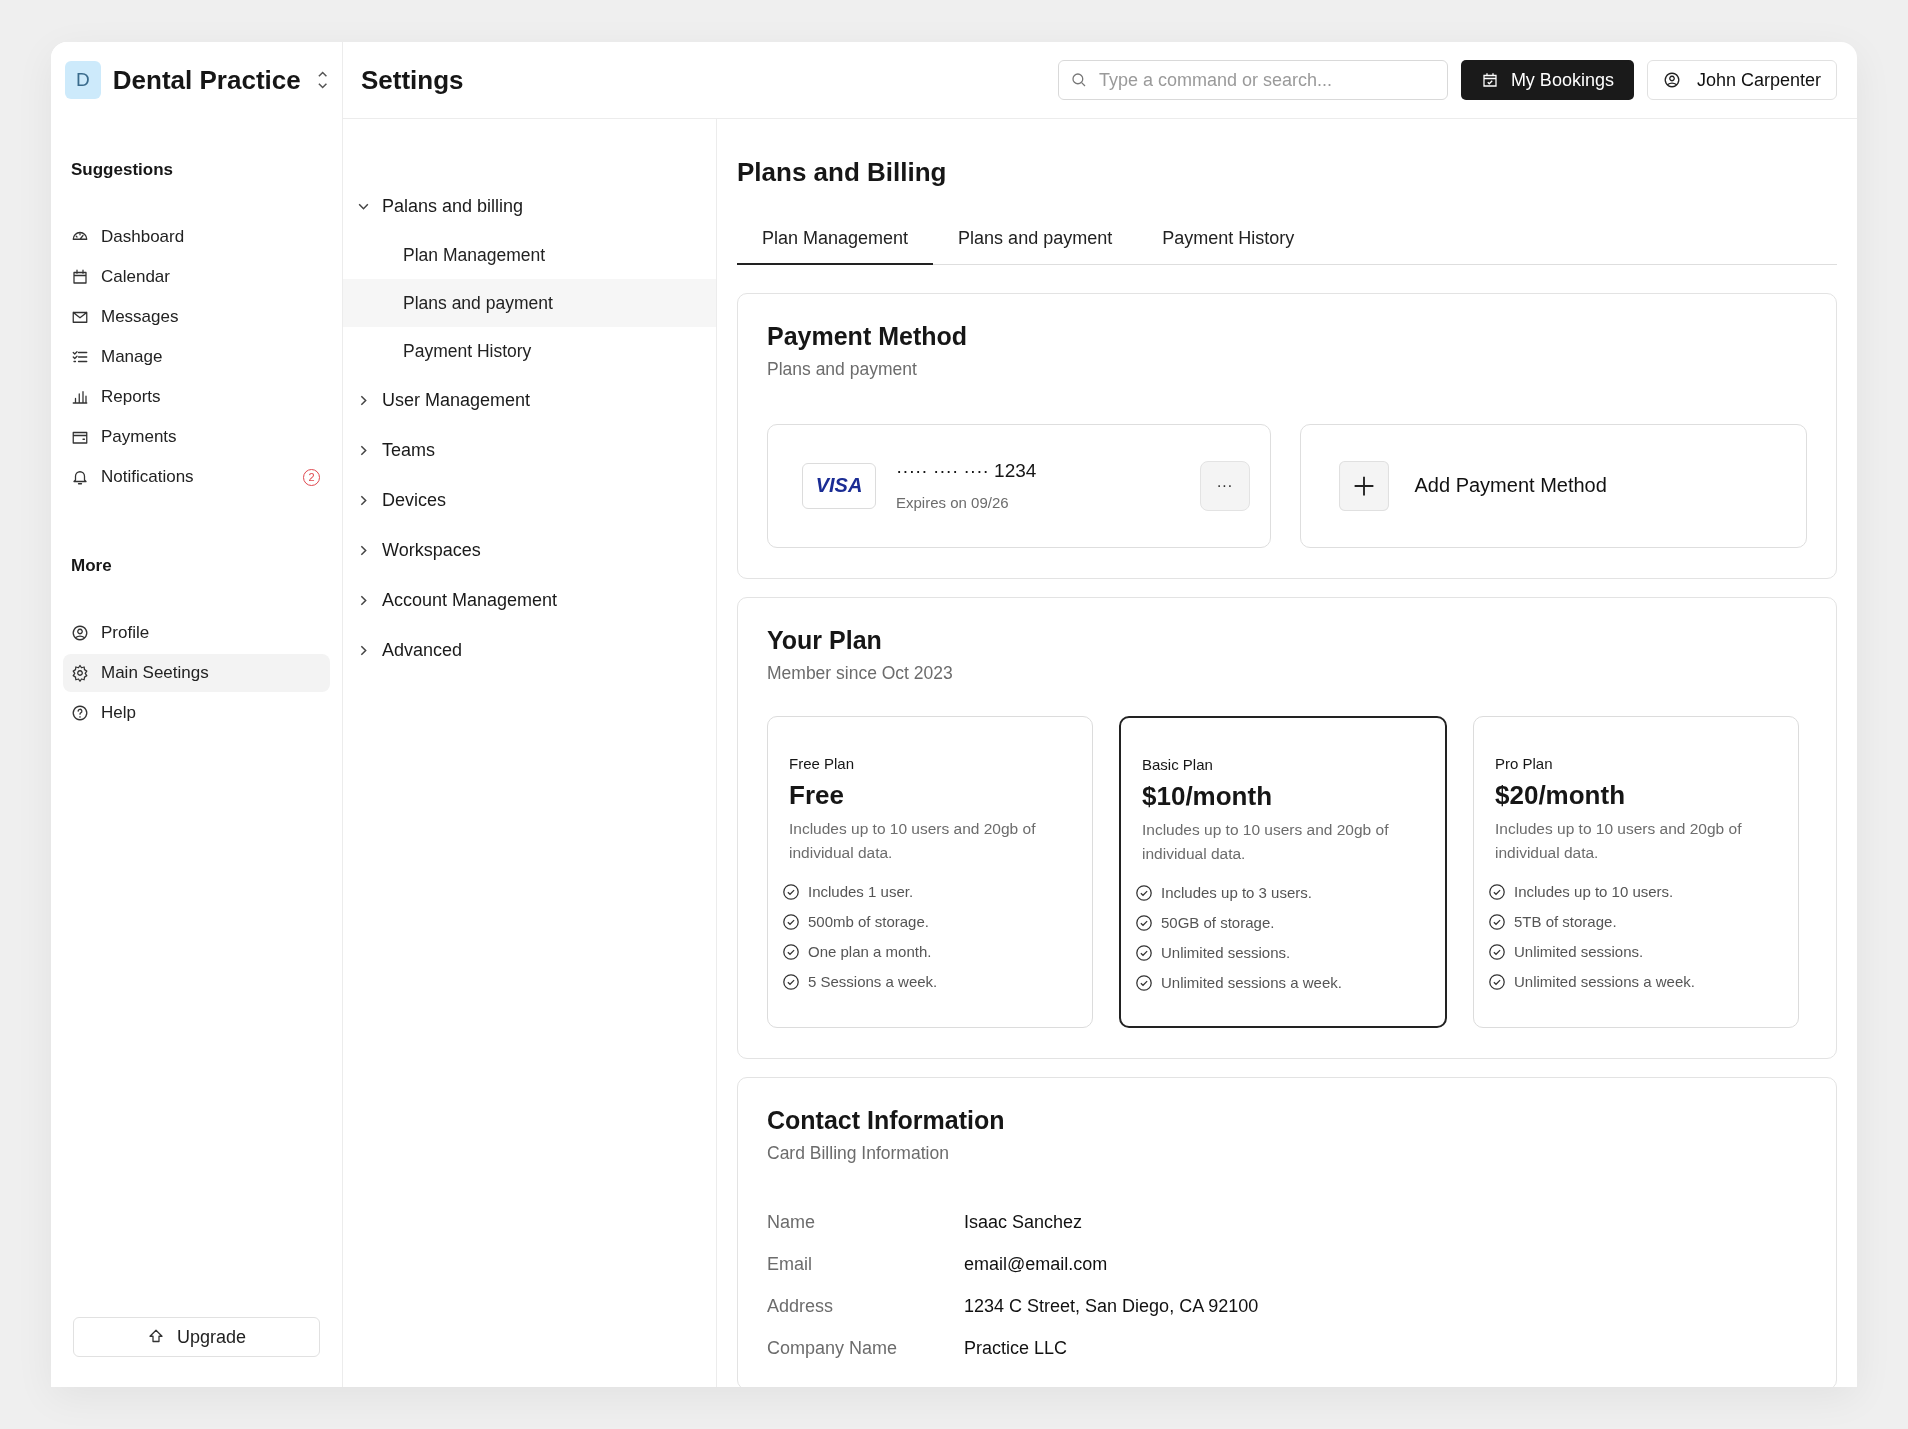 The image size is (1908, 1429). What do you see at coordinates (822, 763) in the screenshot?
I see `plan-name: Free Plan` at bounding box center [822, 763].